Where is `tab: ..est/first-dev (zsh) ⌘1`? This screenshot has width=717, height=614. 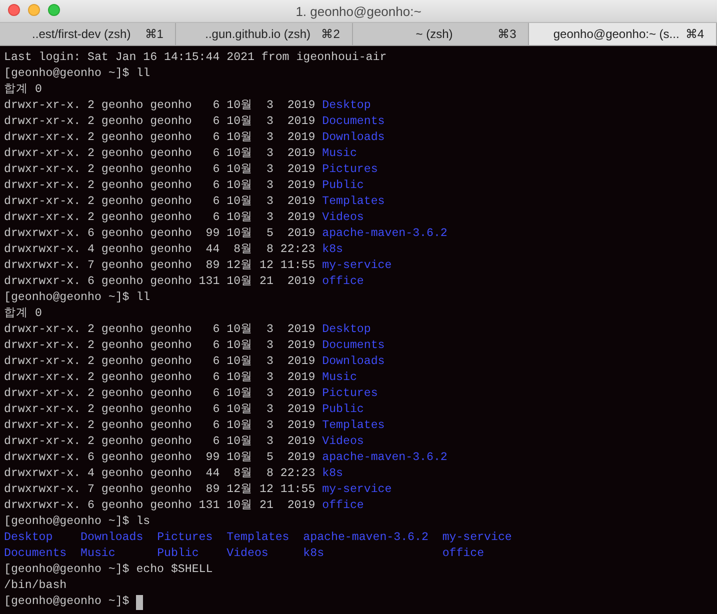 tab: ..est/first-dev (zsh) ⌘1 is located at coordinates (88, 34).